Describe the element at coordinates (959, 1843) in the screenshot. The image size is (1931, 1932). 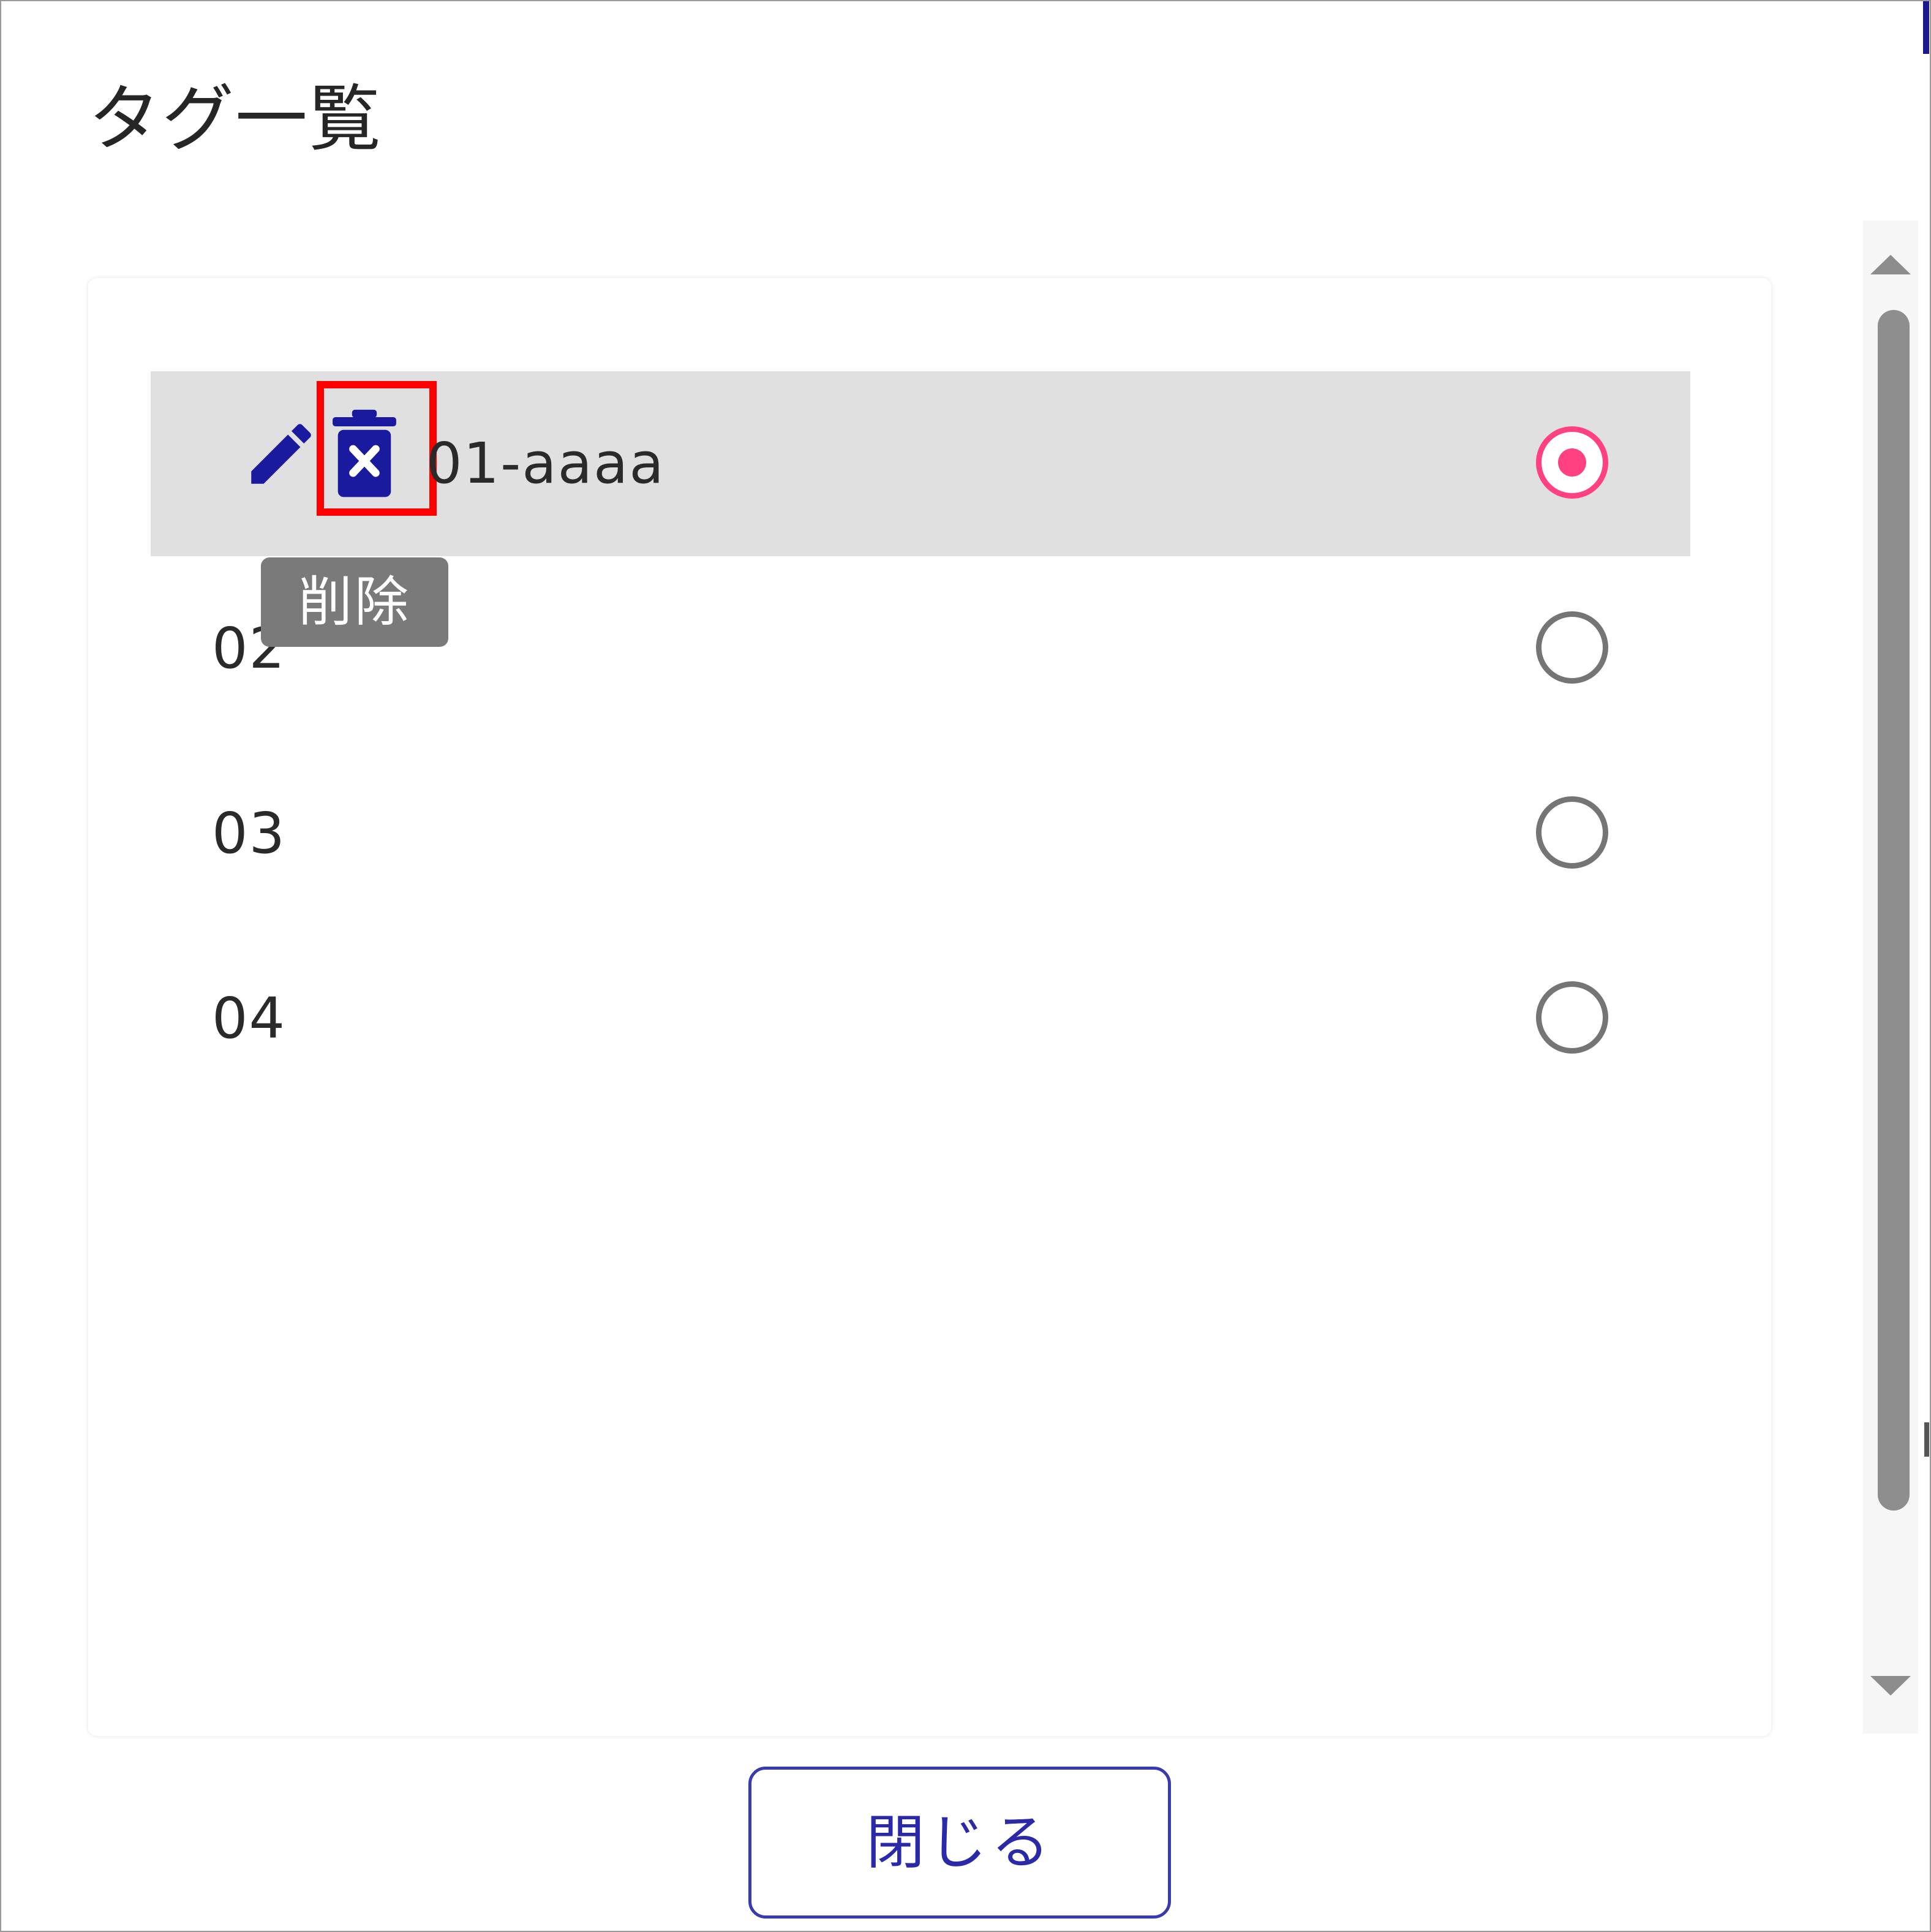
I see `close-button: 閉じる` at that location.